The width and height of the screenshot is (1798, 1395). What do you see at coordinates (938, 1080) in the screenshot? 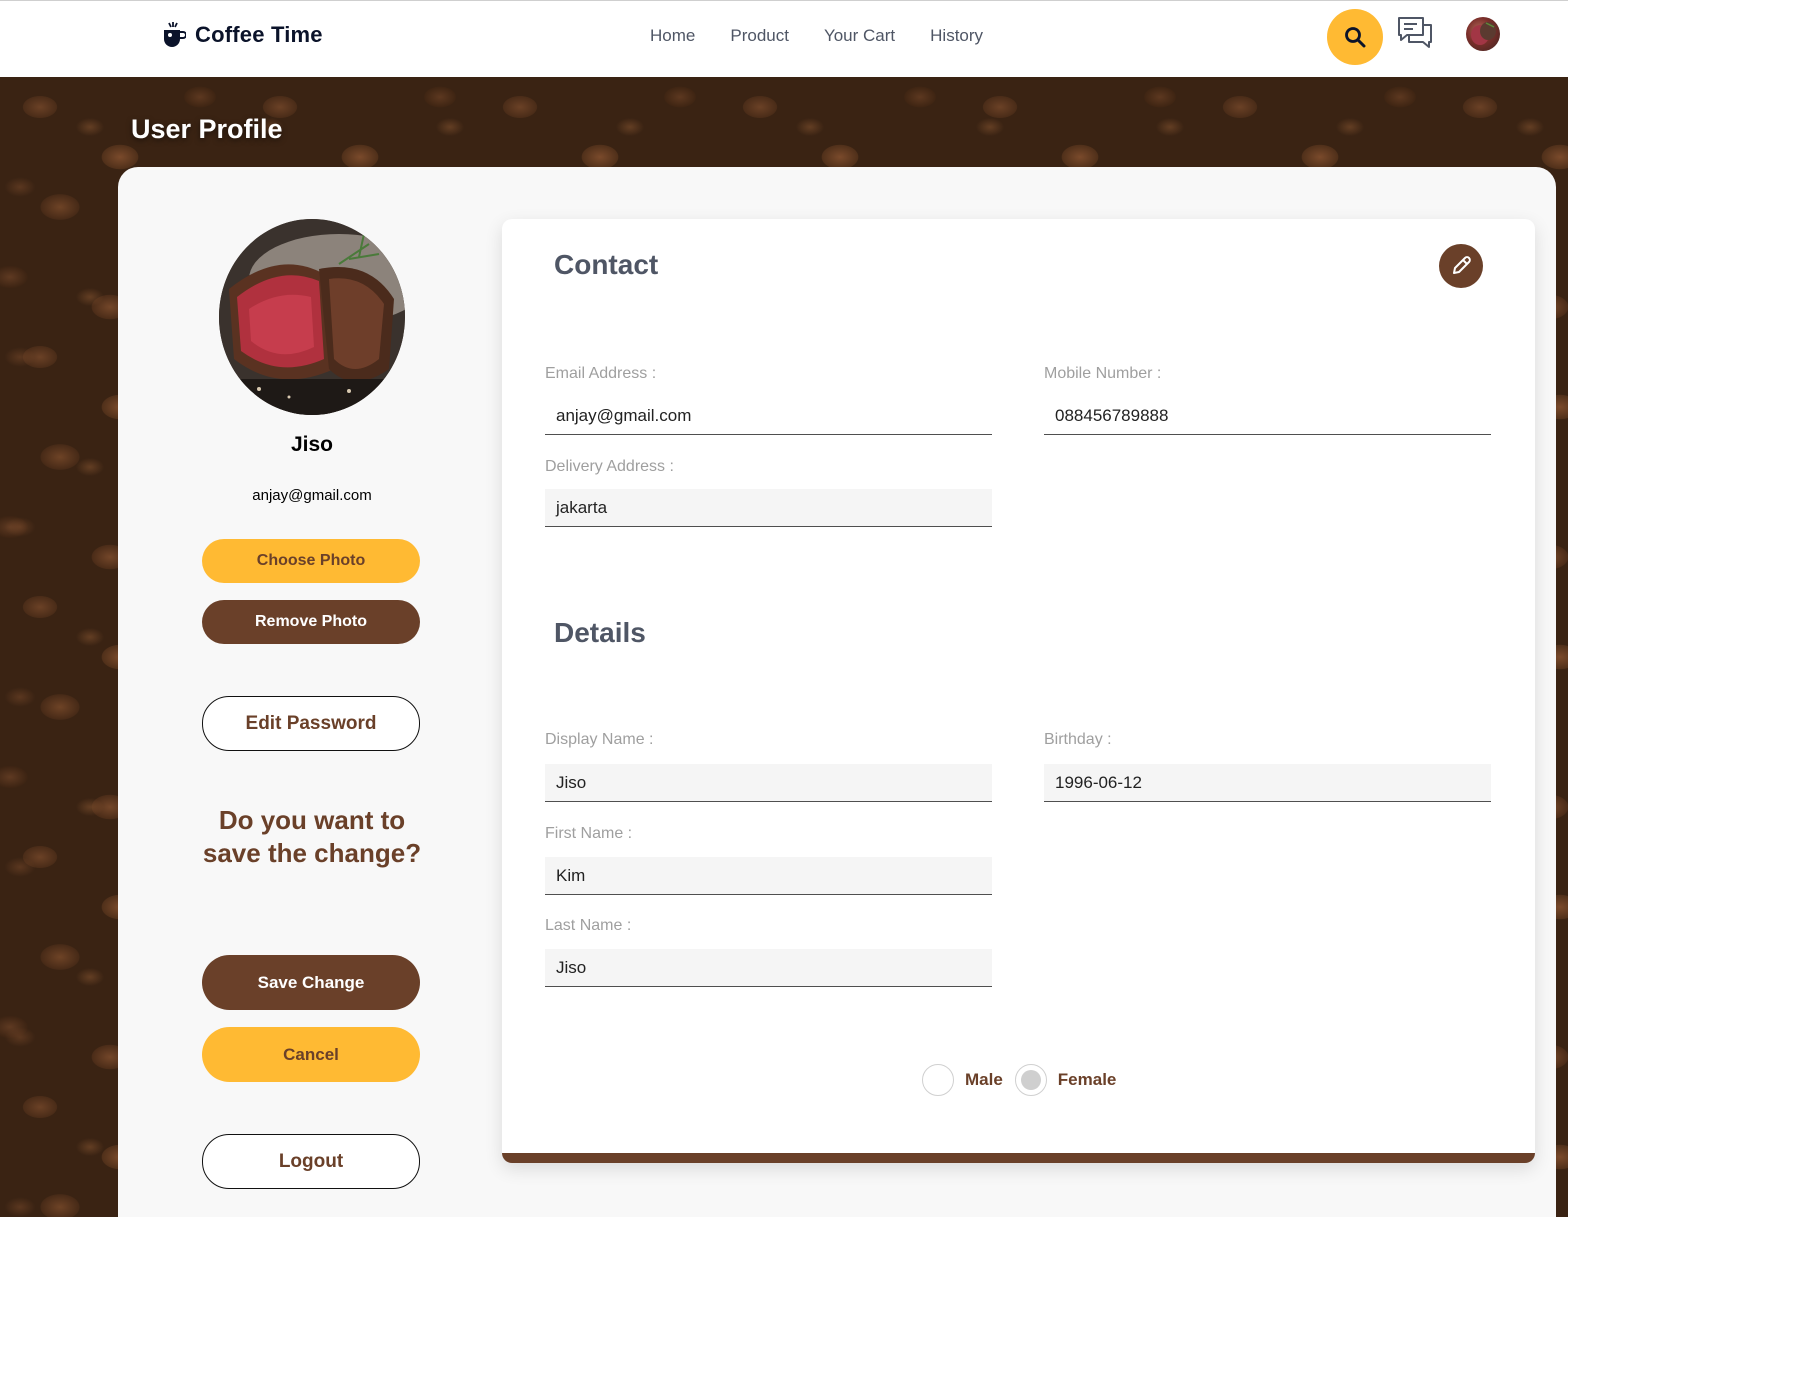
I see `male-radio` at bounding box center [938, 1080].